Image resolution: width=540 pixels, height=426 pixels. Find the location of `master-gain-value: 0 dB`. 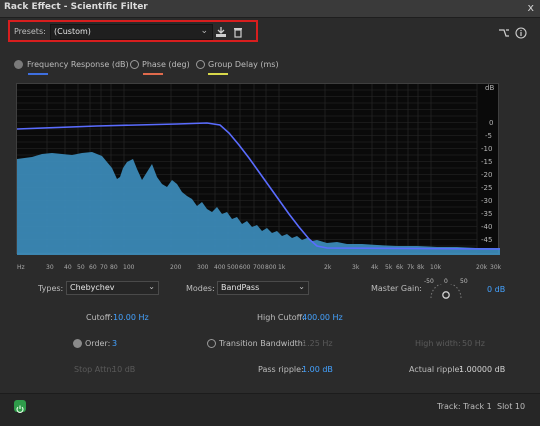

master-gain-value: 0 dB is located at coordinates (496, 289).